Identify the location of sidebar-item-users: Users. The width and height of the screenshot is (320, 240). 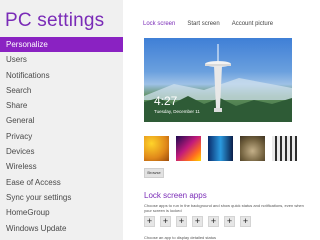
(61, 59).